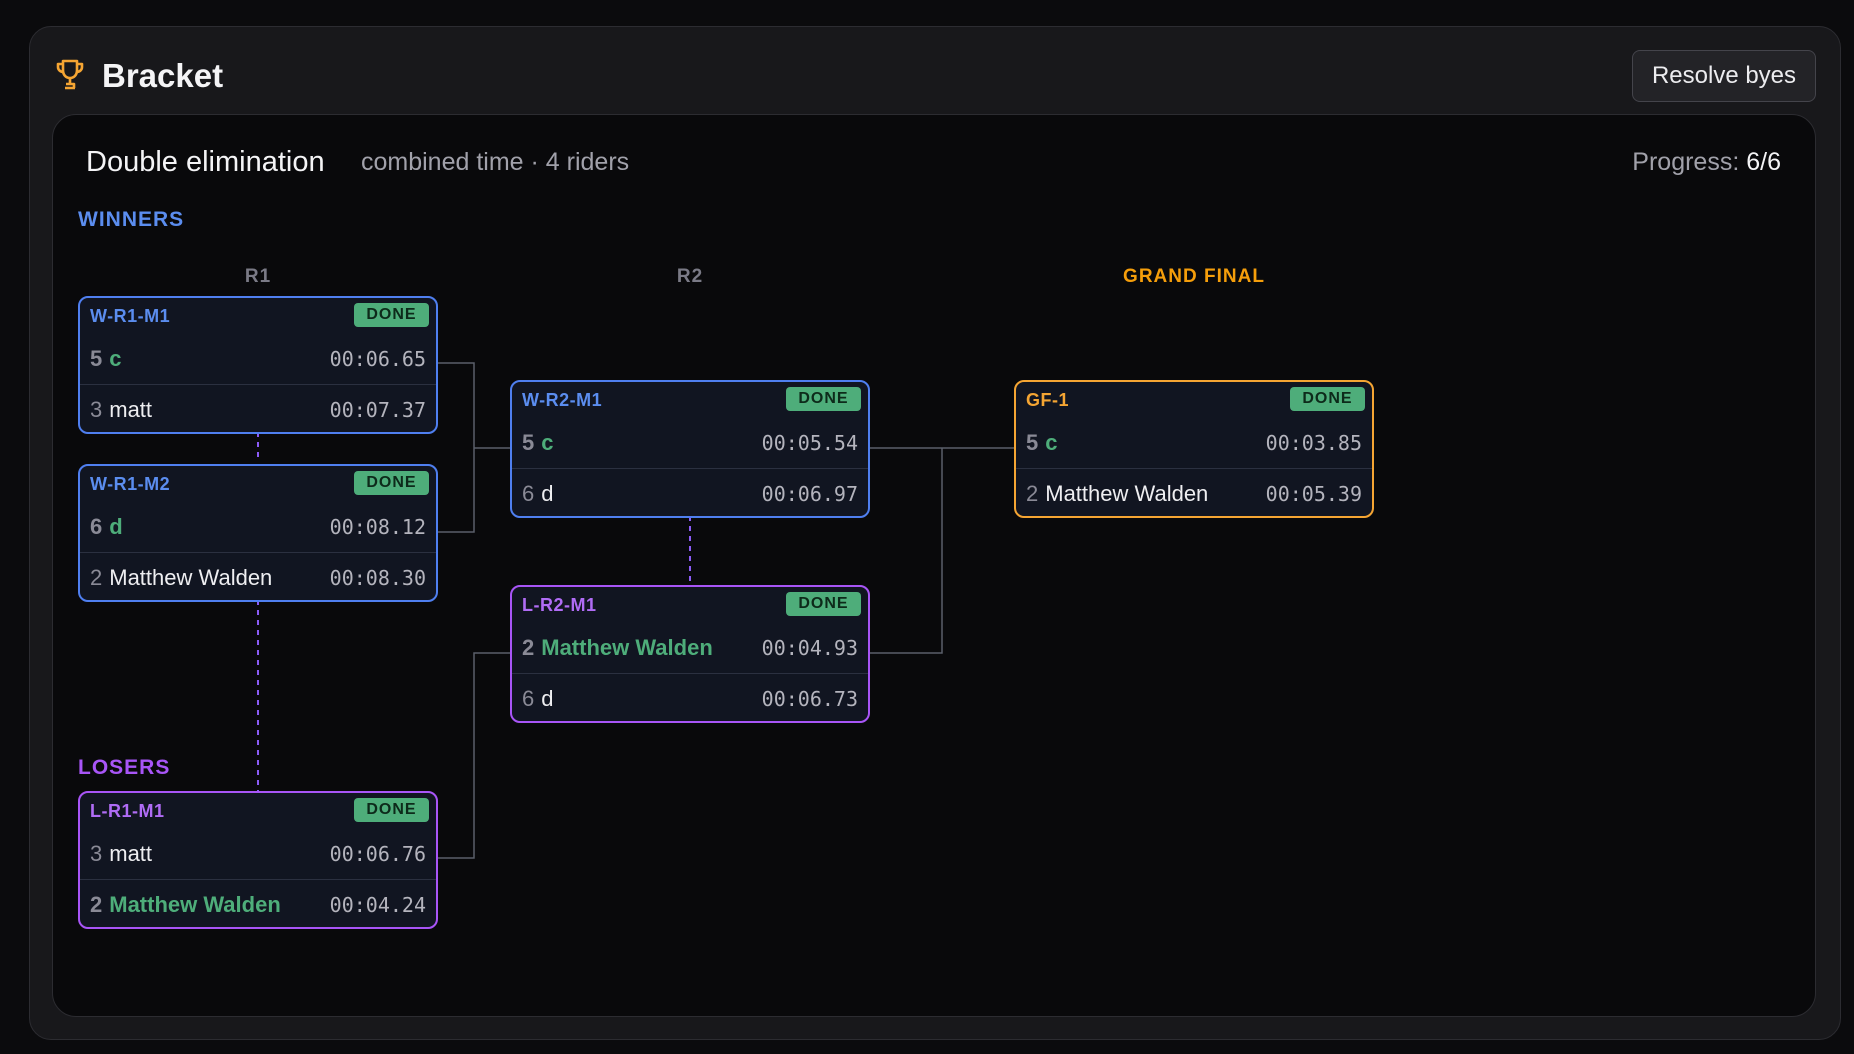  What do you see at coordinates (1313, 443) in the screenshot?
I see `rider-time: 00:03.85` at bounding box center [1313, 443].